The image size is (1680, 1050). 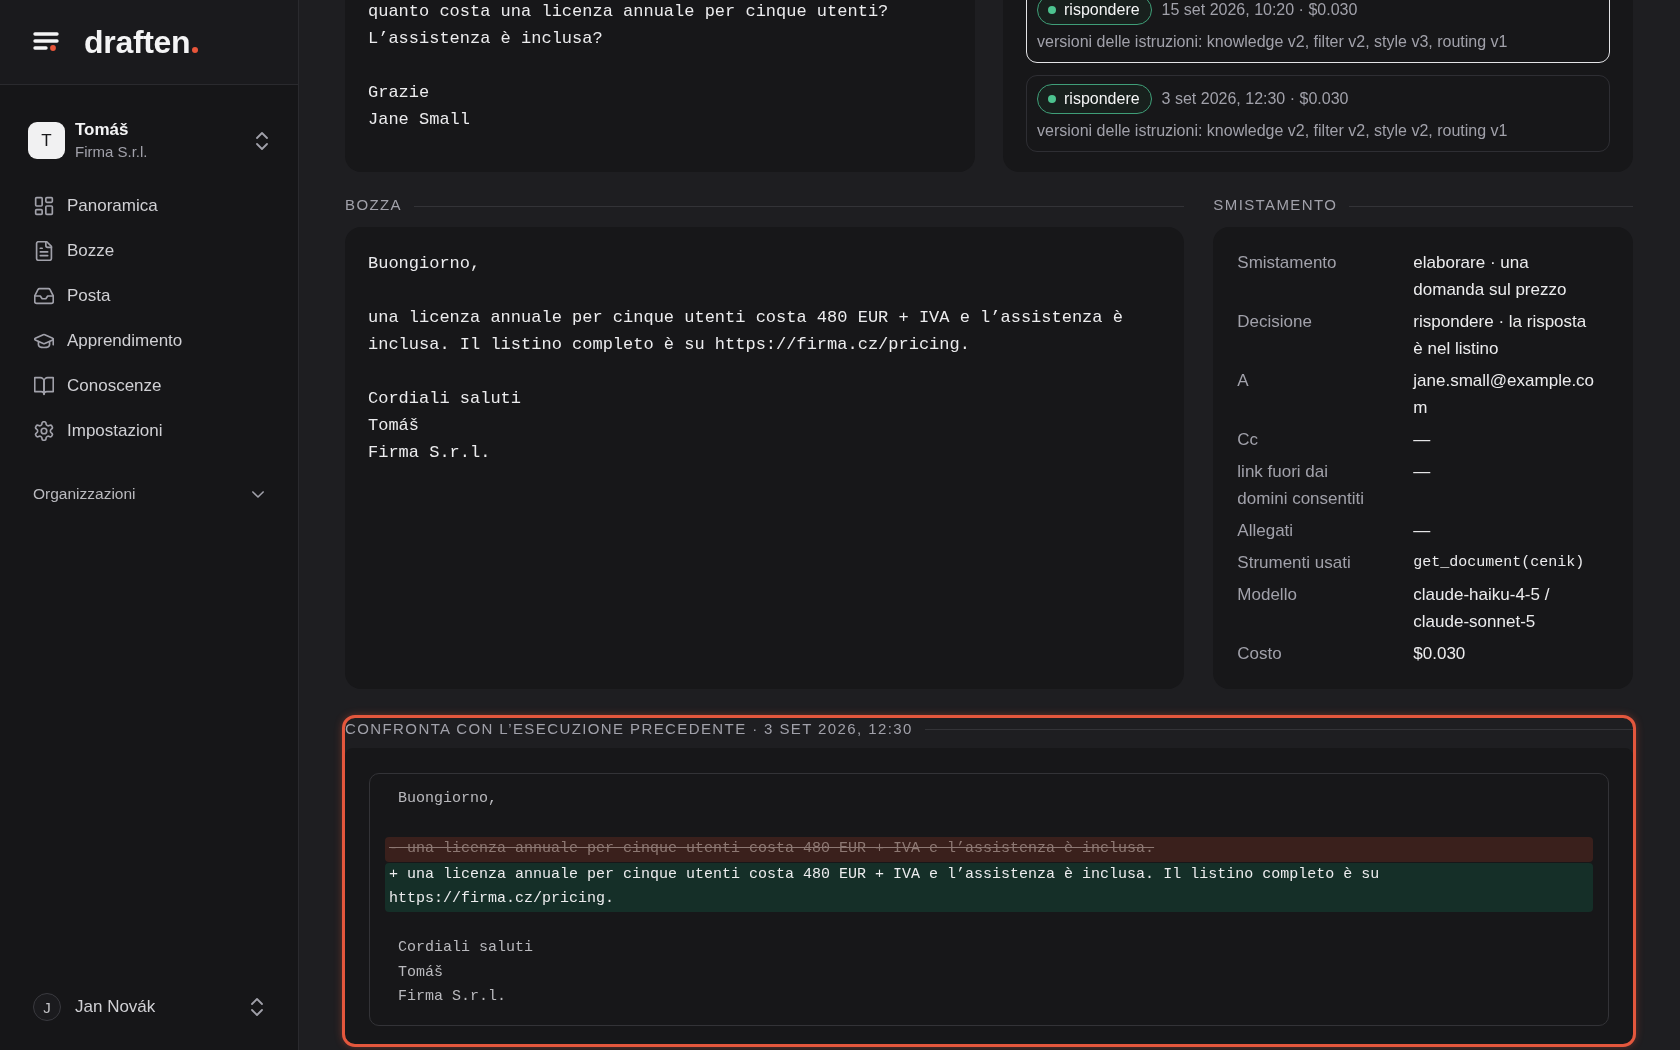 What do you see at coordinates (116, 1007) in the screenshot?
I see `user-name: Jan Novák` at bounding box center [116, 1007].